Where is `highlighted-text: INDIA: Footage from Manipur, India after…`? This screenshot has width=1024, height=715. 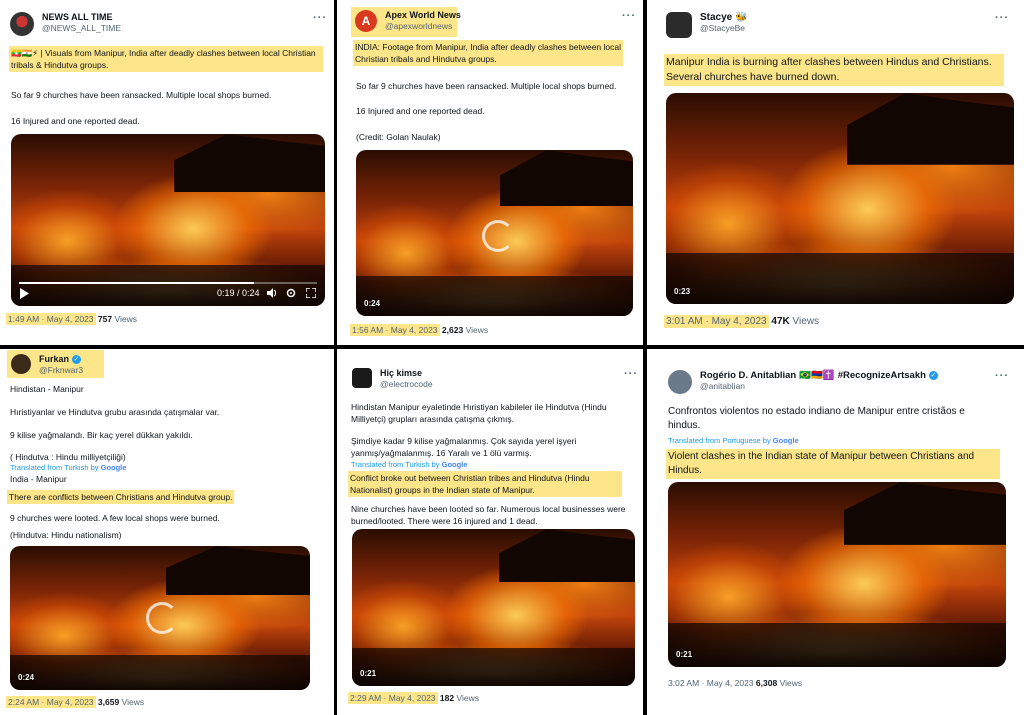 highlighted-text: INDIA: Footage from Manipur, India after… is located at coordinates (488, 53).